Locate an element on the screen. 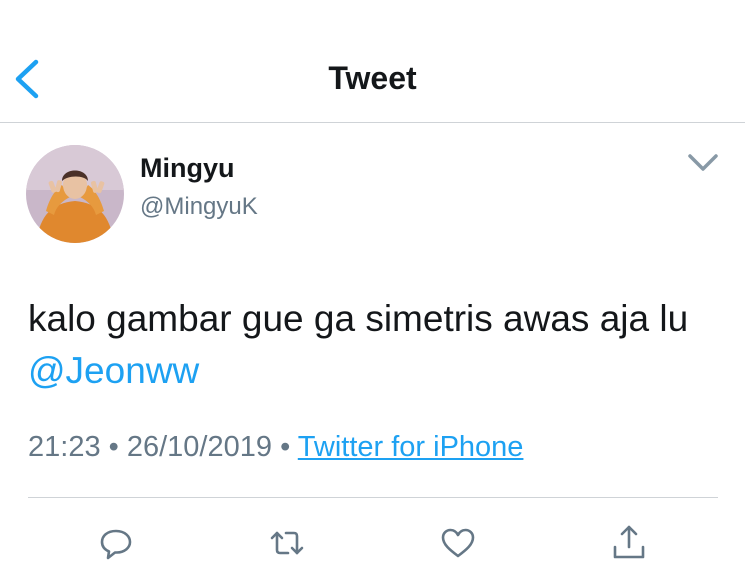 Image resolution: width=745 pixels, height=588 pixels. avatar-image is located at coordinates (75, 194).